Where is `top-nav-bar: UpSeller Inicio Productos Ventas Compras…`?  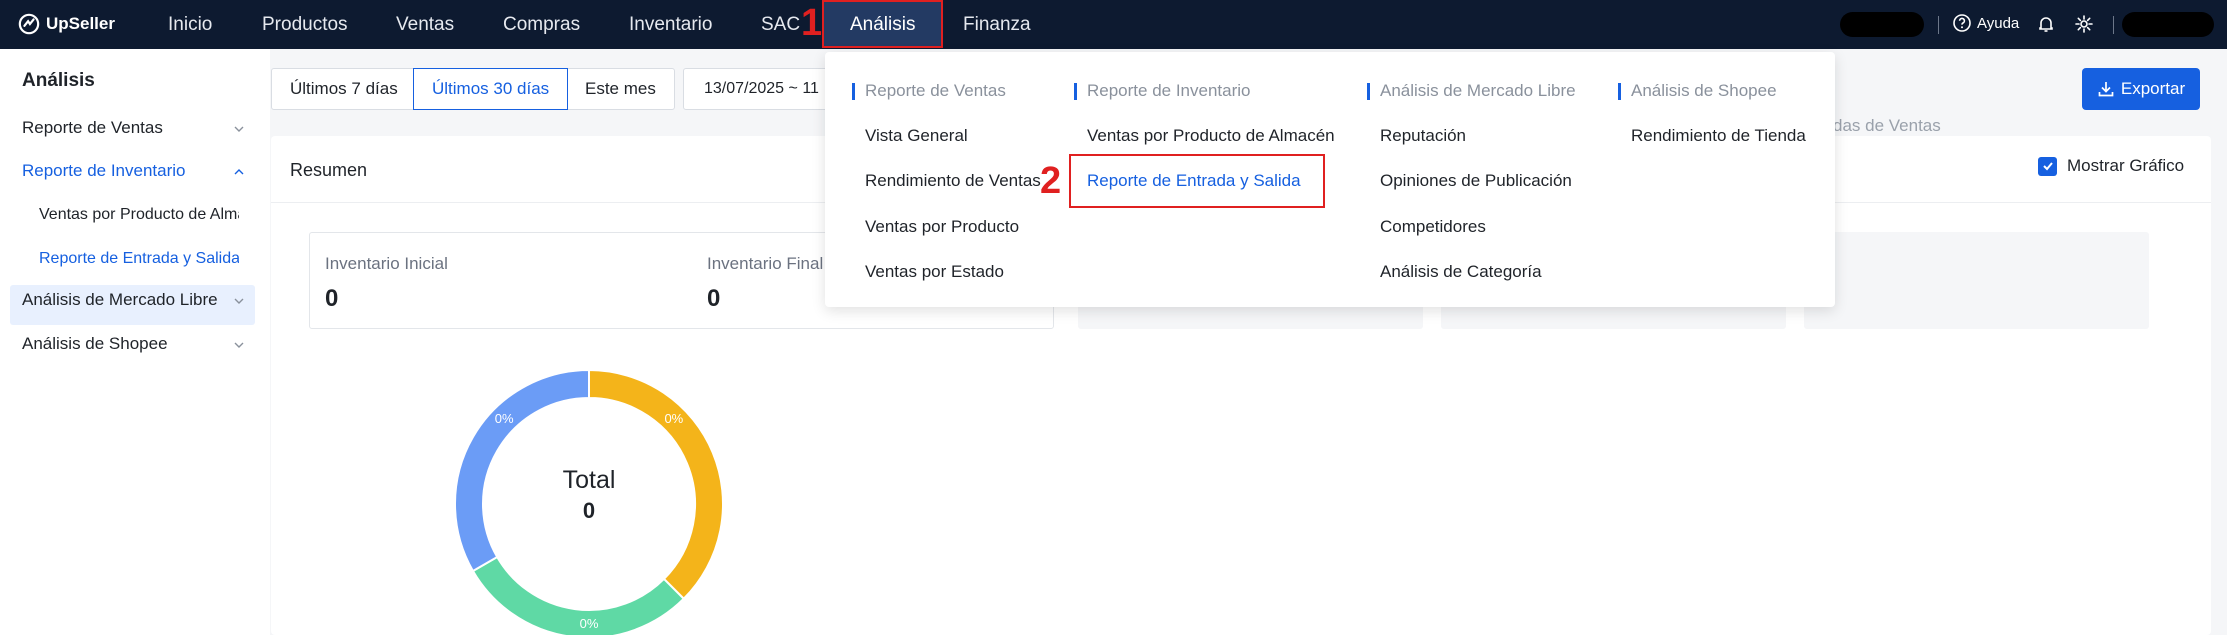
top-nav-bar: UpSeller Inicio Productos Ventas Compras… is located at coordinates (1113, 24).